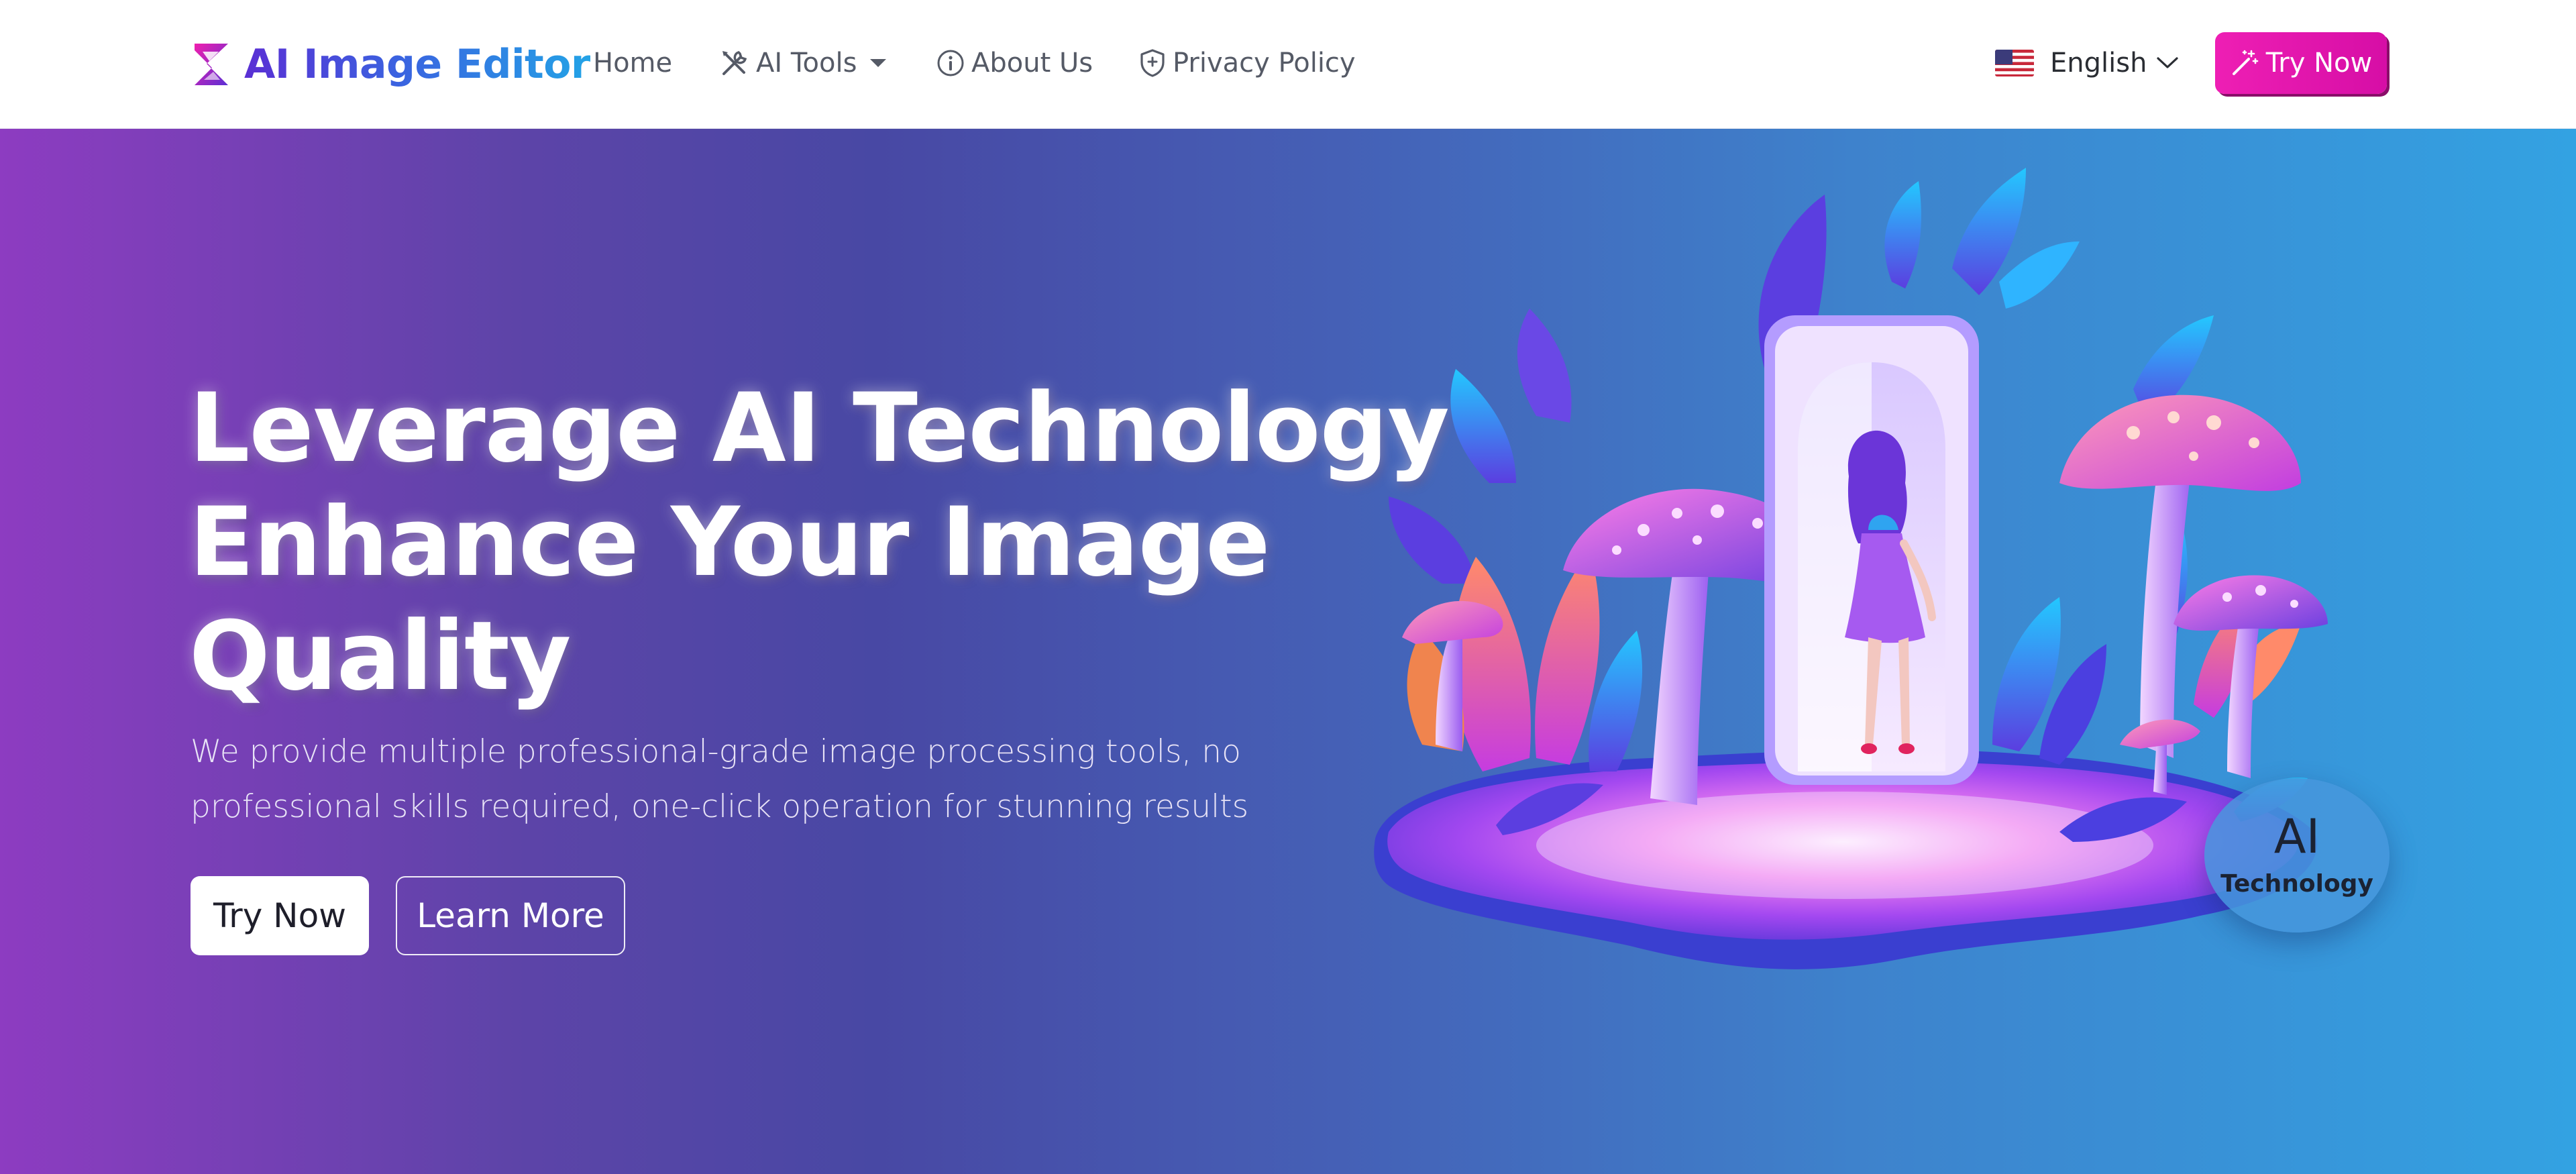 The image size is (2576, 1174). I want to click on header-try-now-button: Try Now, so click(2301, 63).